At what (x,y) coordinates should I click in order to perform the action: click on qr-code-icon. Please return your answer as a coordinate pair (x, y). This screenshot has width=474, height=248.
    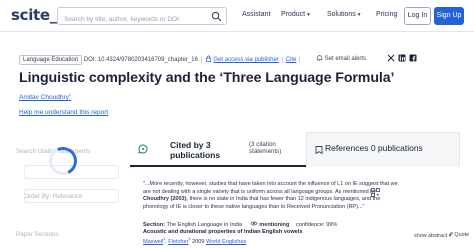
    Looking at the image, I should click on (375, 192).